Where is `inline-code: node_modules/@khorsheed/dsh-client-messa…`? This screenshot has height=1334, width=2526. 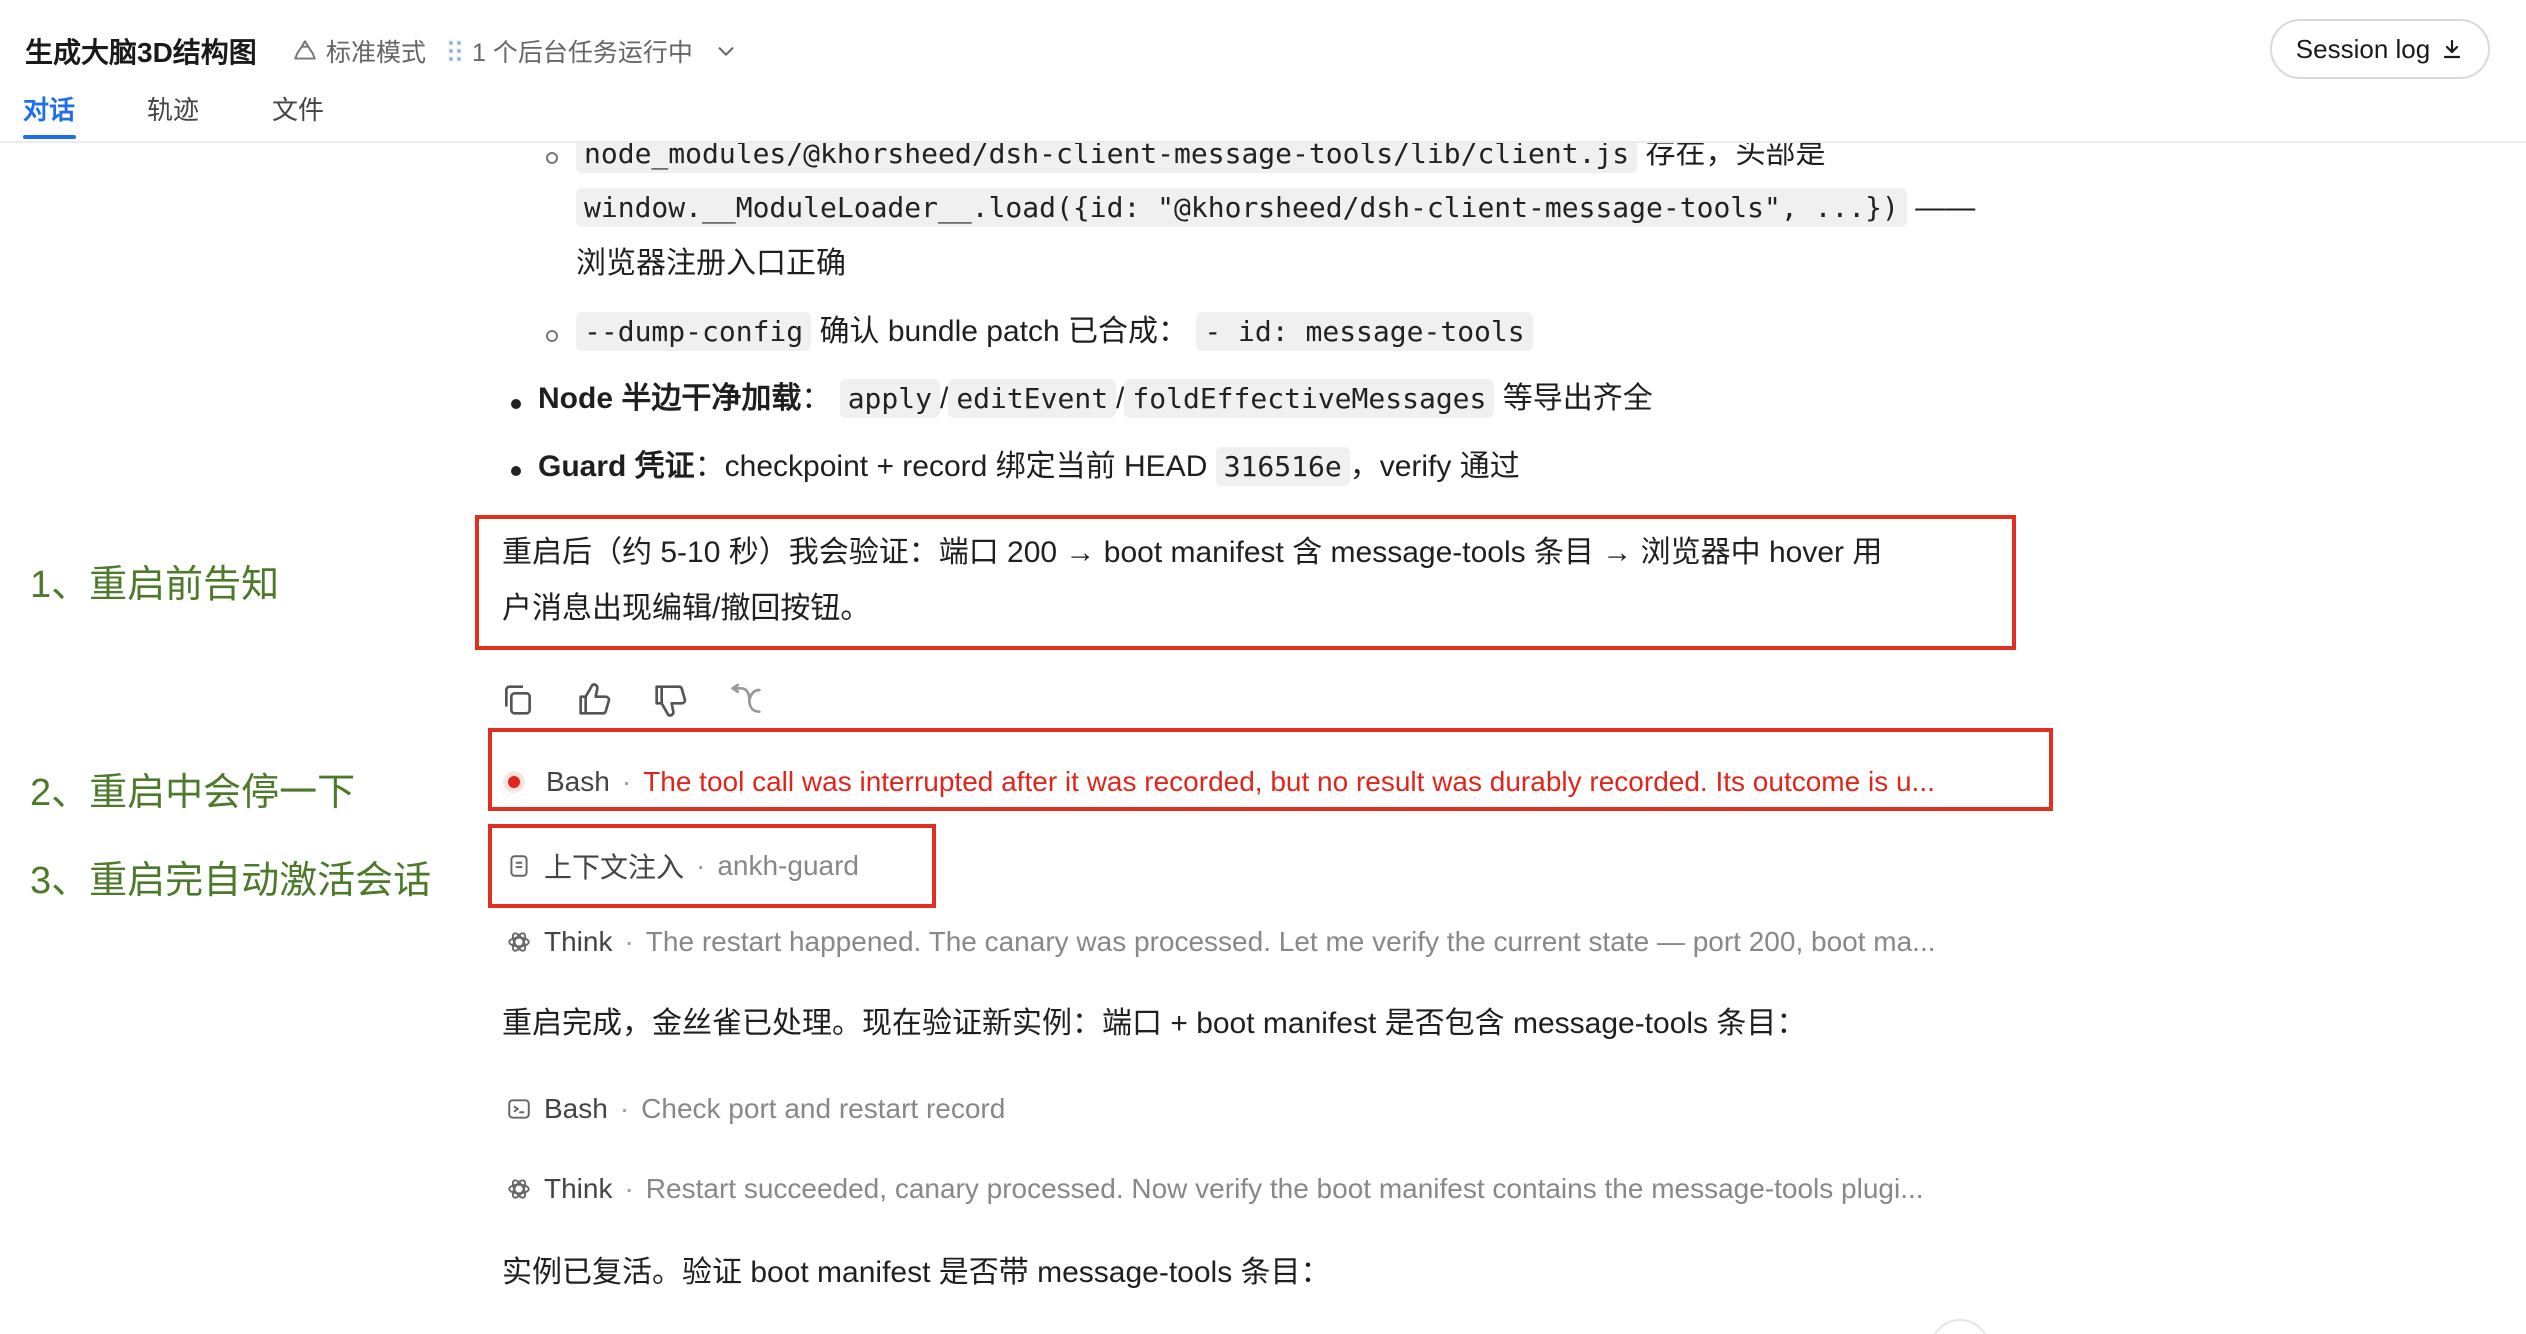 inline-code: node_modules/@khorsheed/dsh-client-messa… is located at coordinates (1107, 158).